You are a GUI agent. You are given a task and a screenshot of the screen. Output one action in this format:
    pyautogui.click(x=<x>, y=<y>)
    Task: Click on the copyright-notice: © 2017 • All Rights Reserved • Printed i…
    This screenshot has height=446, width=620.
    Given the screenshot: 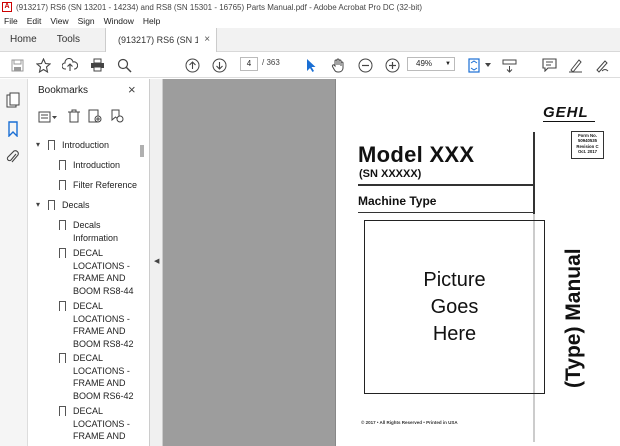 What is the action you would take?
    pyautogui.click(x=409, y=422)
    